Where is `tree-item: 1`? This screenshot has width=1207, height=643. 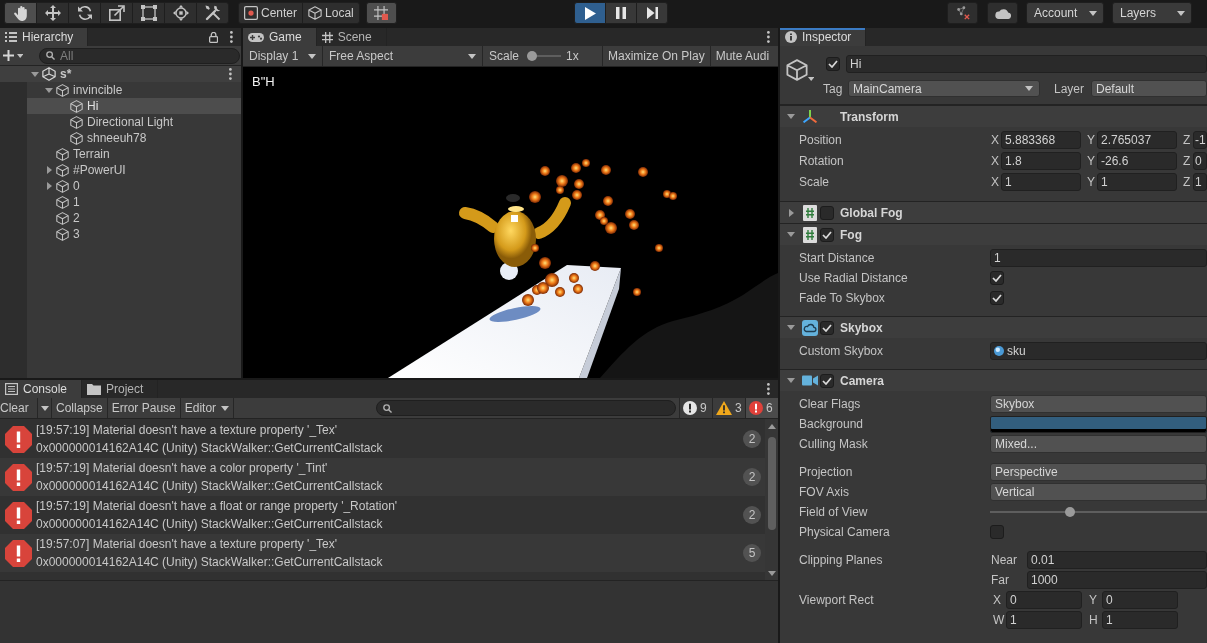
tree-item: 1 is located at coordinates (134, 202).